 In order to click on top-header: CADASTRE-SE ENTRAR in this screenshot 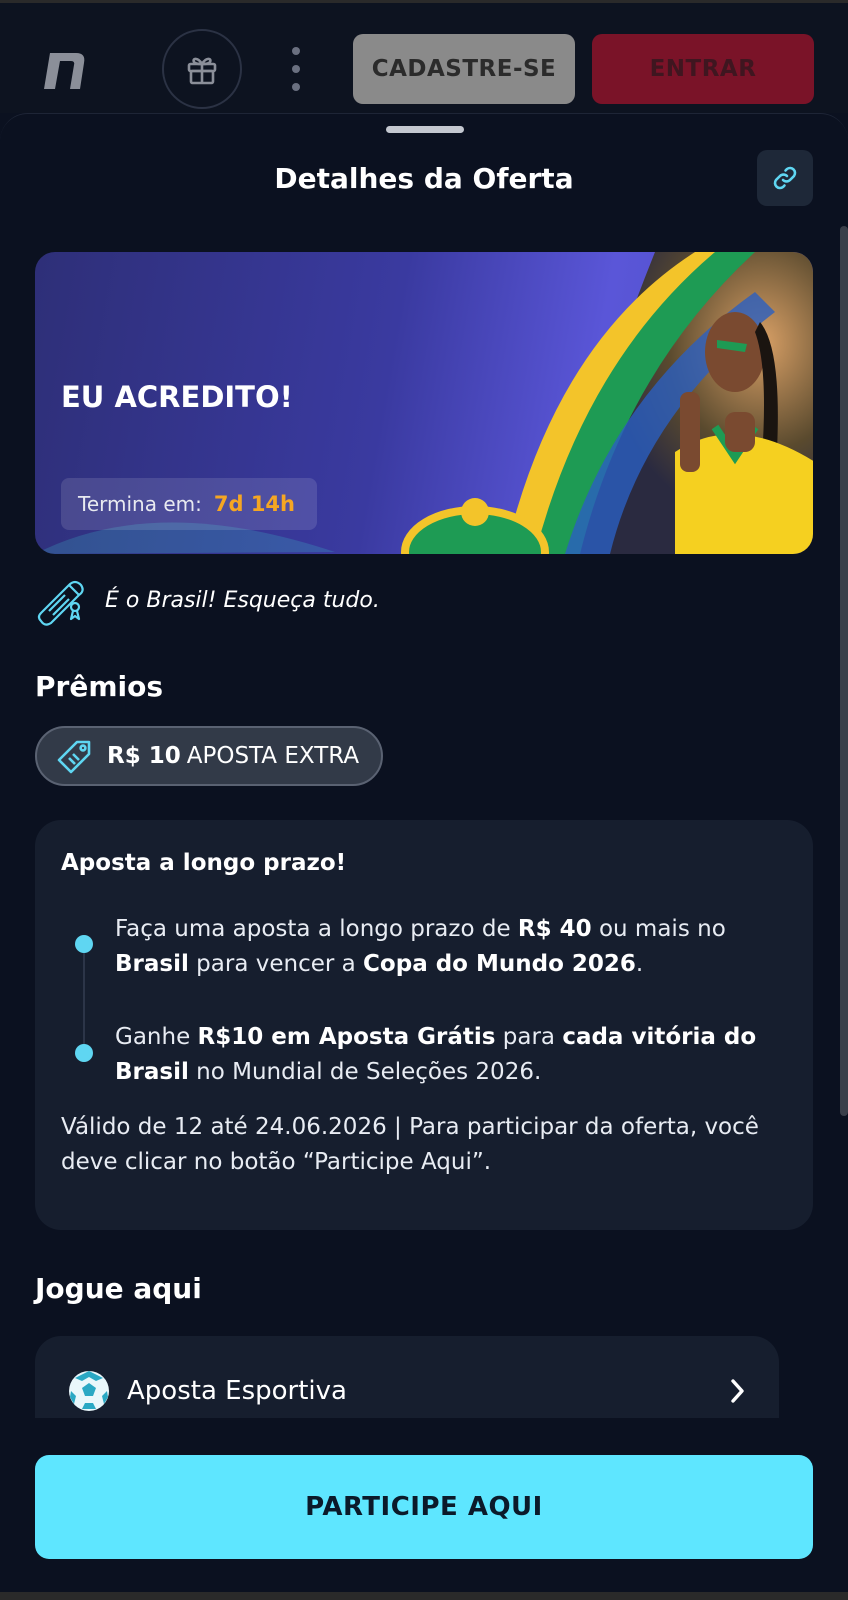, I will do `click(424, 58)`.